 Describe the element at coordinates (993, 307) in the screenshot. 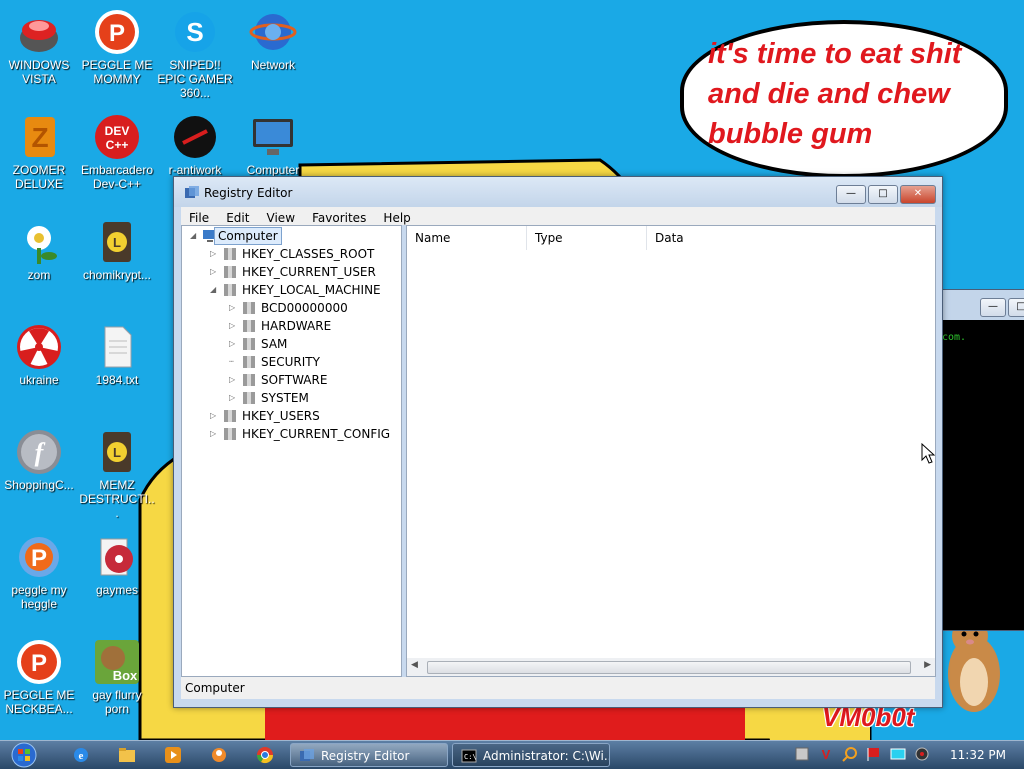

I see `cmd-minimize-button: —` at that location.